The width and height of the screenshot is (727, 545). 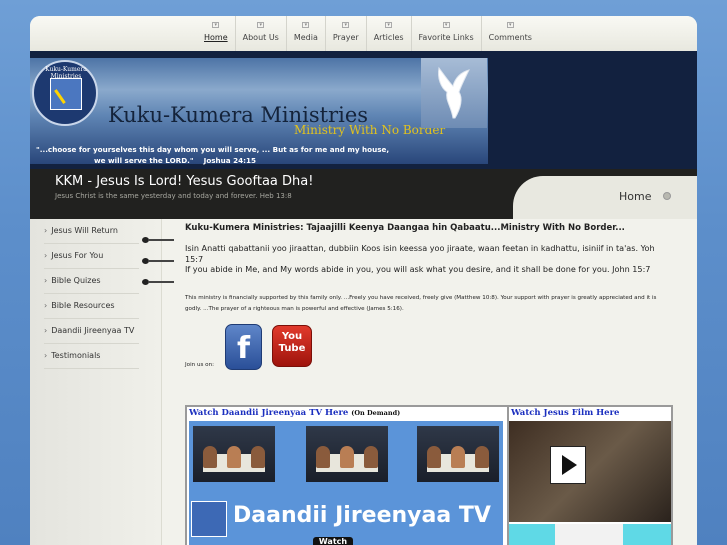 What do you see at coordinates (568, 465) in the screenshot?
I see `play-icon` at bounding box center [568, 465].